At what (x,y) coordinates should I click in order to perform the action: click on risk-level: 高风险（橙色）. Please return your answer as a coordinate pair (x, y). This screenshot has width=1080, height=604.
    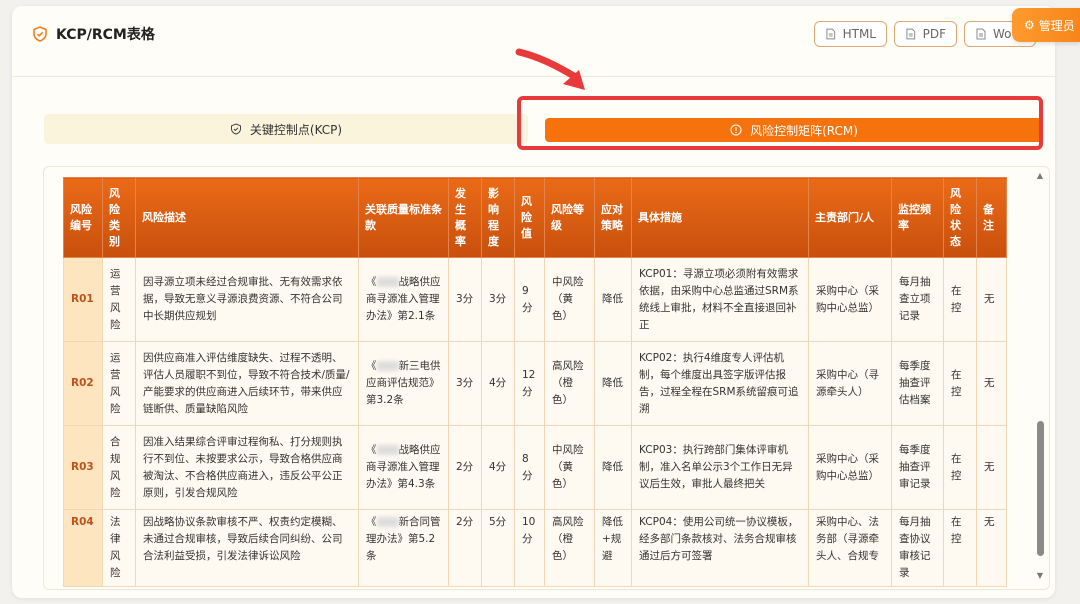
    Looking at the image, I should click on (569, 548).